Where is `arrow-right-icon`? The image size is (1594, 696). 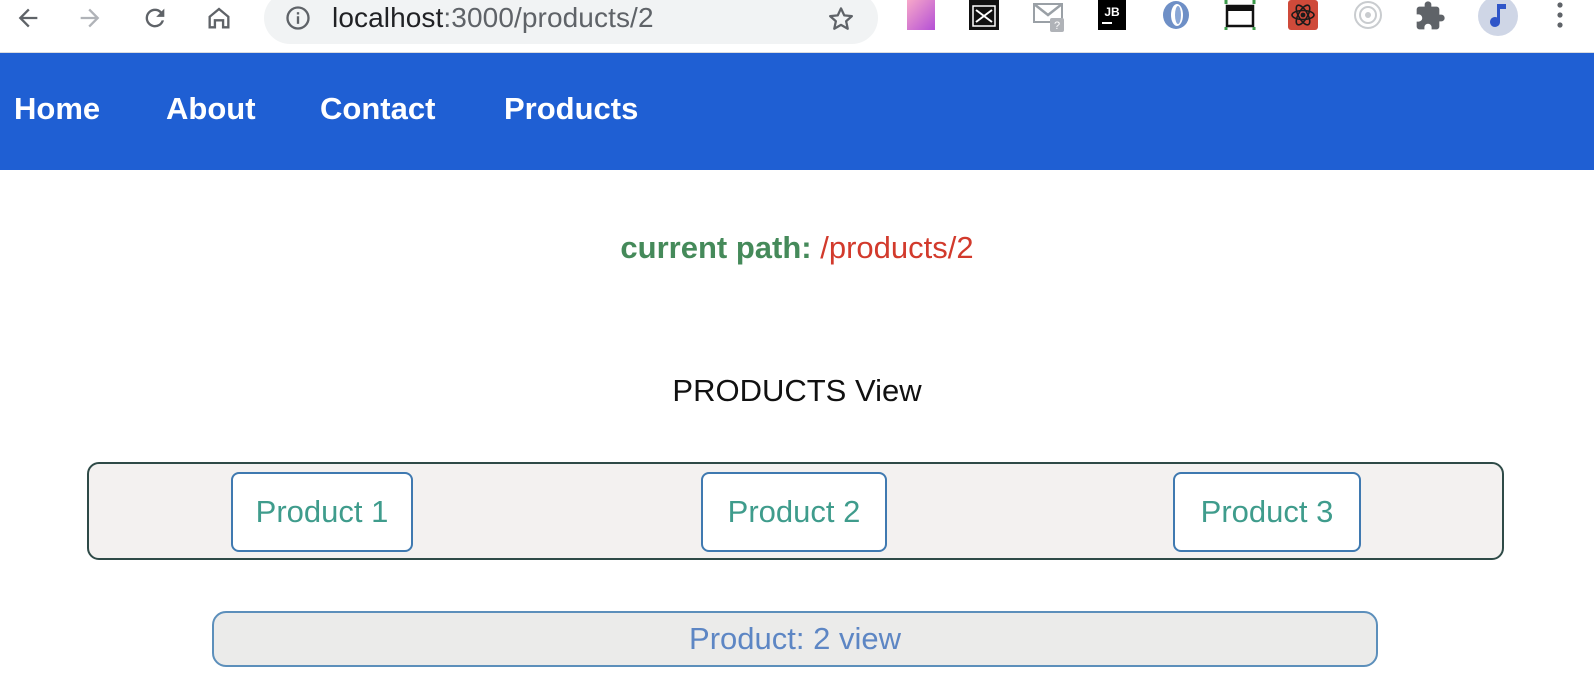
arrow-right-icon is located at coordinates (90, 18).